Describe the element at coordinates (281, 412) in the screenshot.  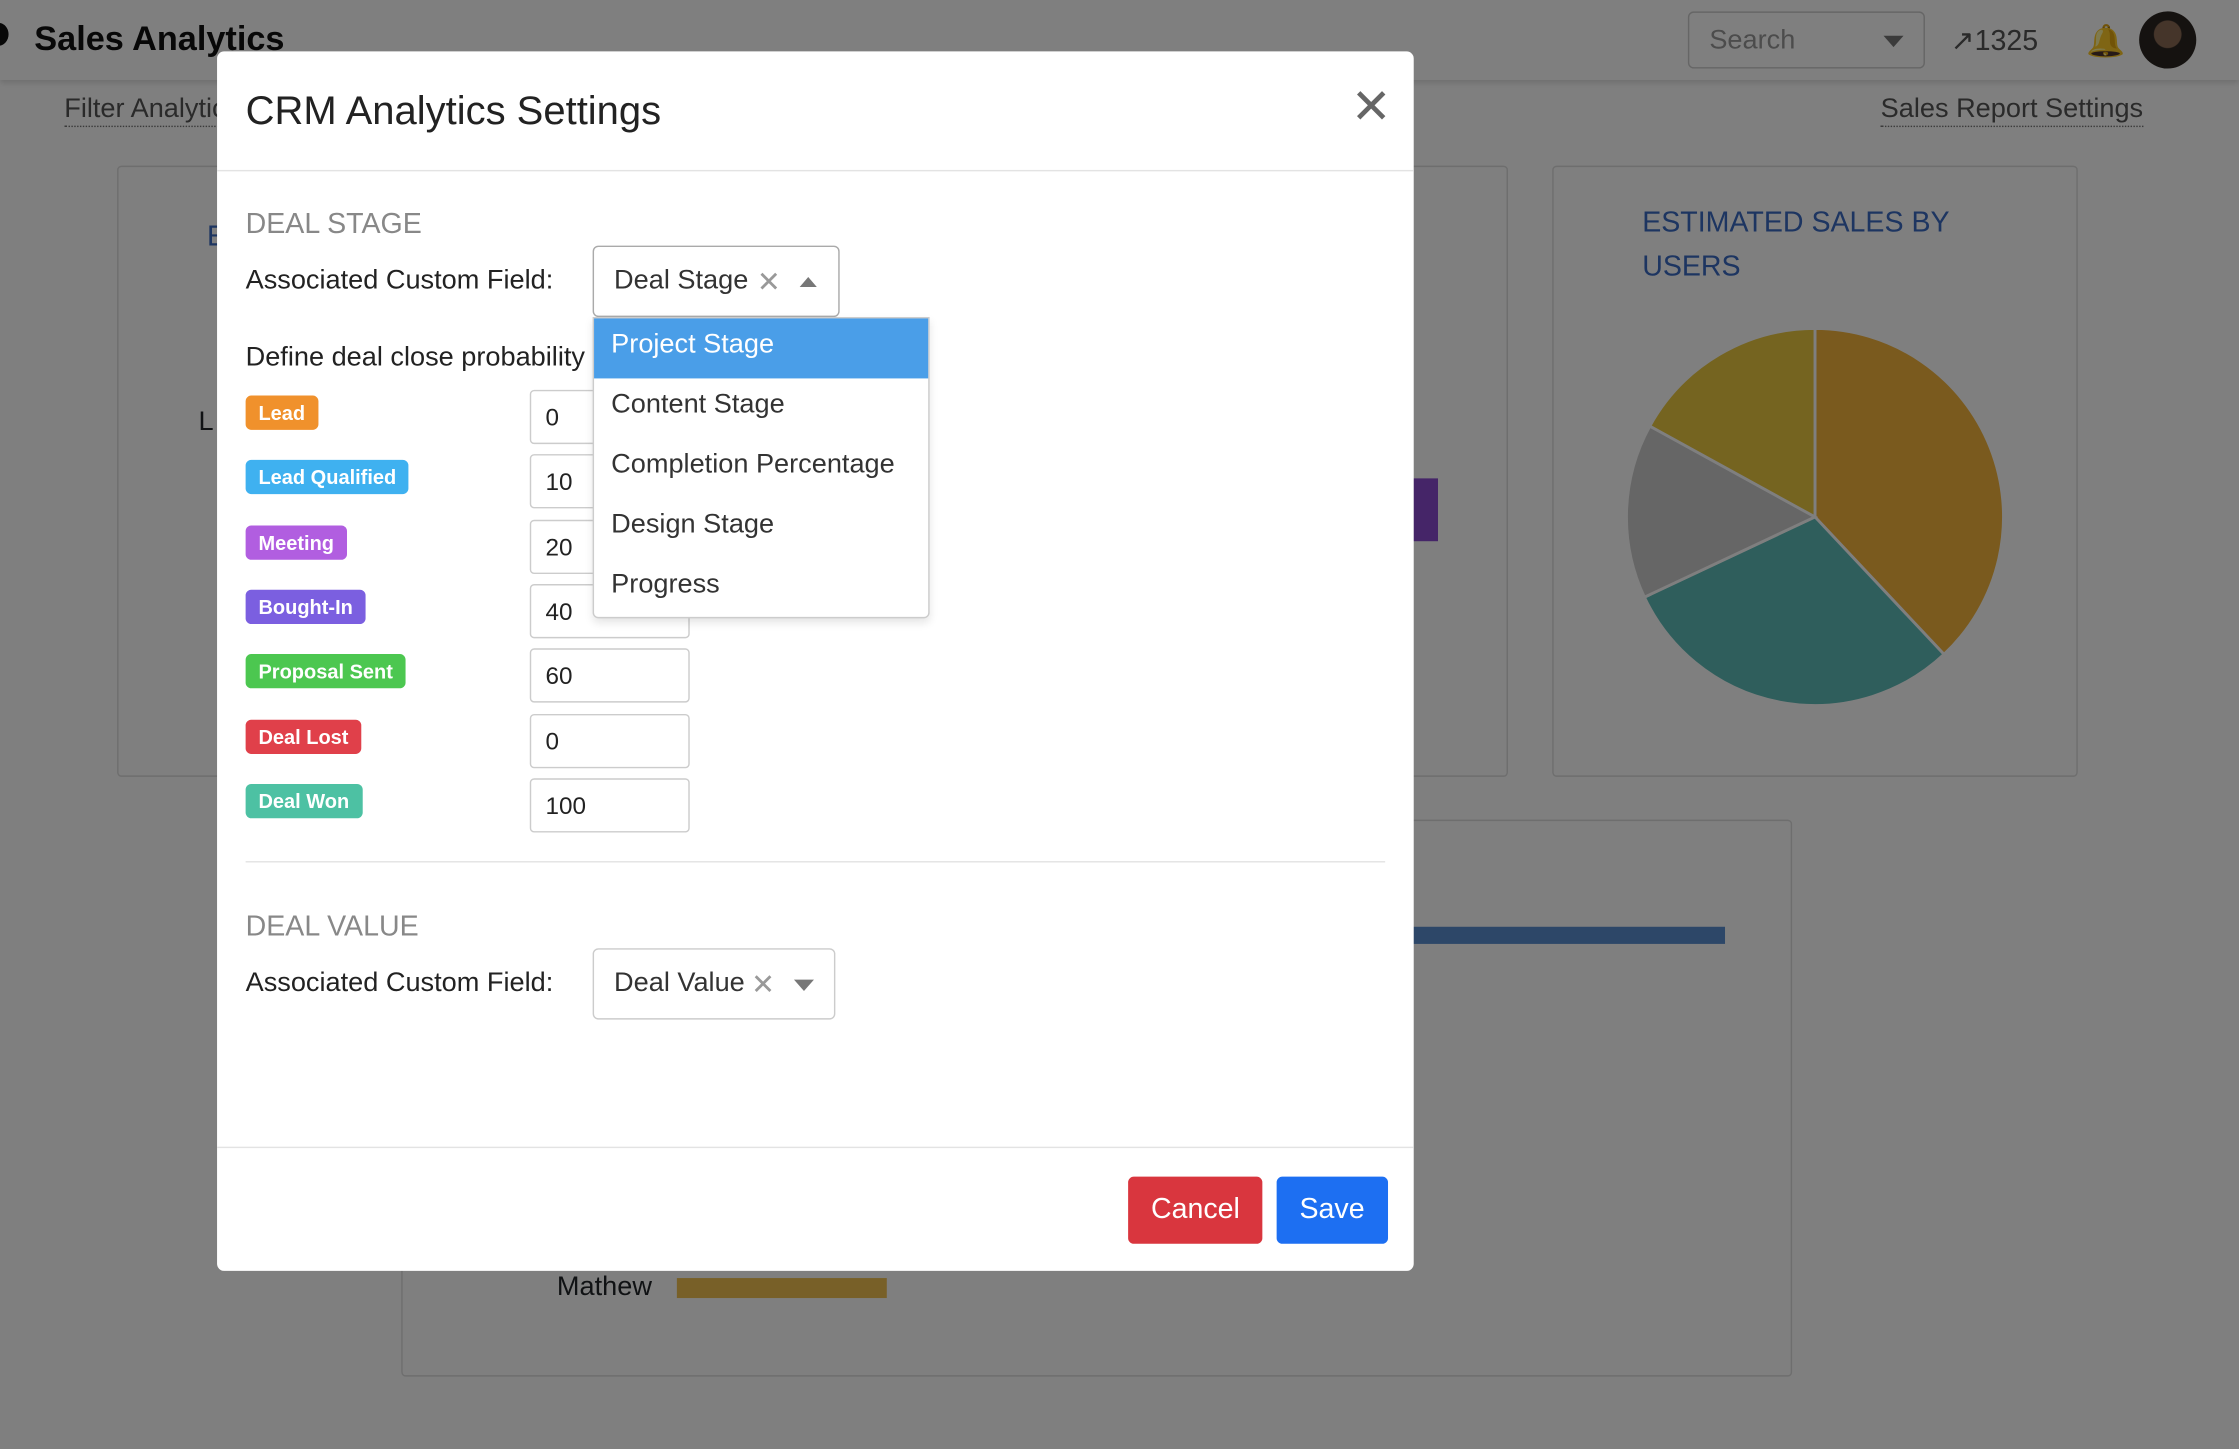
I see `stage-badge: Lead` at that location.